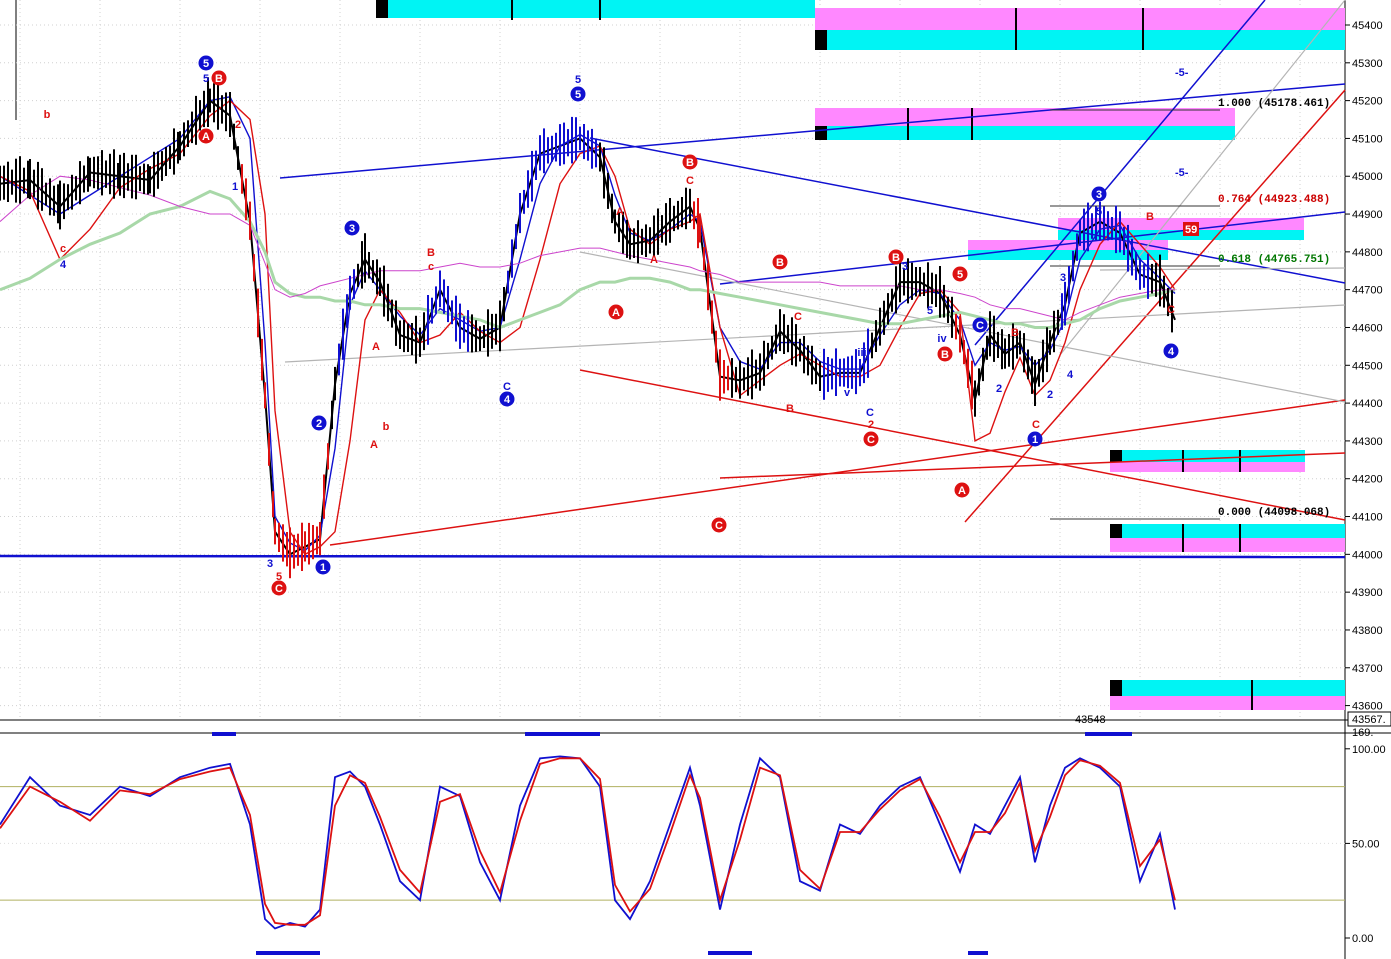 The width and height of the screenshot is (1391, 959). Describe the element at coordinates (1367, 631) in the screenshot. I see `price-tick-label: 43800` at that location.